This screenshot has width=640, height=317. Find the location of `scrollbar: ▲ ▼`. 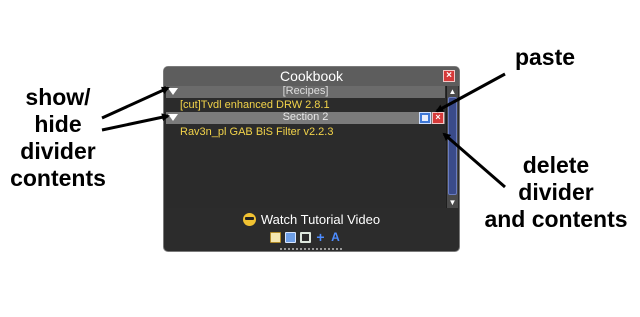

scrollbar: ▲ ▼ is located at coordinates (452, 147).